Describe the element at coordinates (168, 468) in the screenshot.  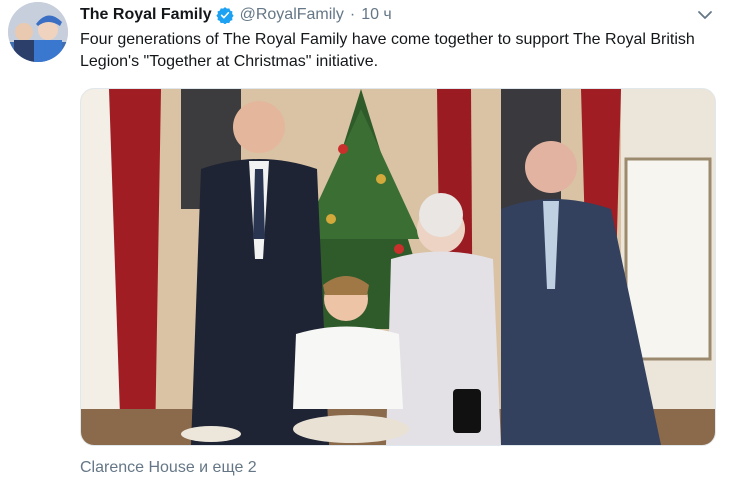
I see `location-tag: Clarence House и еще 2` at that location.